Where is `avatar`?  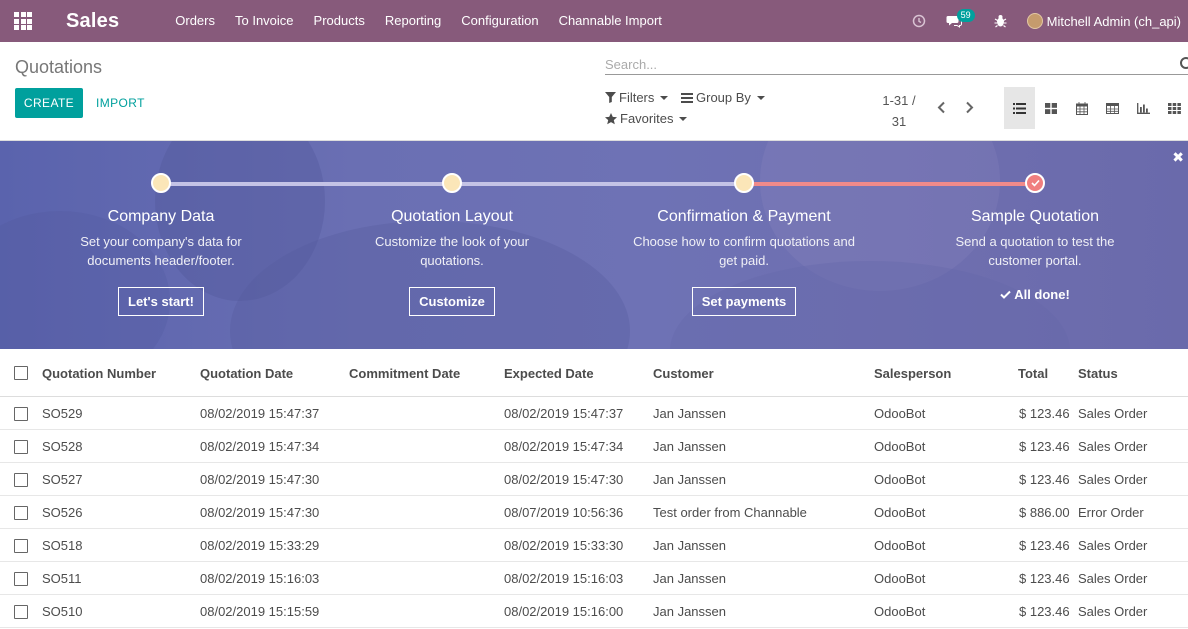 avatar is located at coordinates (1034, 21).